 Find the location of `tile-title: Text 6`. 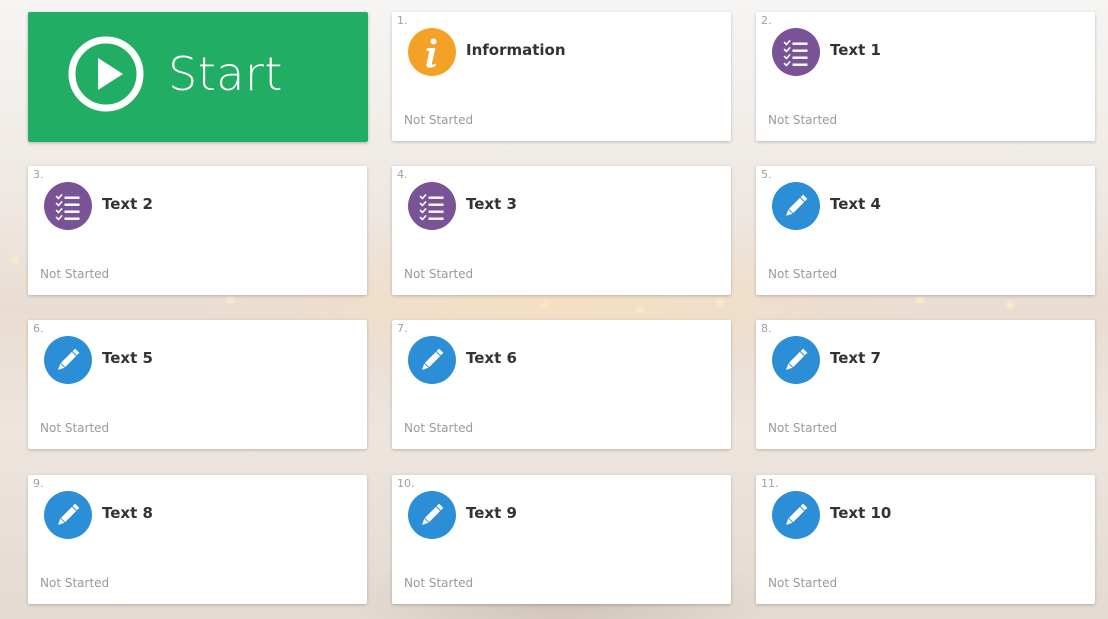

tile-title: Text 6 is located at coordinates (491, 358).